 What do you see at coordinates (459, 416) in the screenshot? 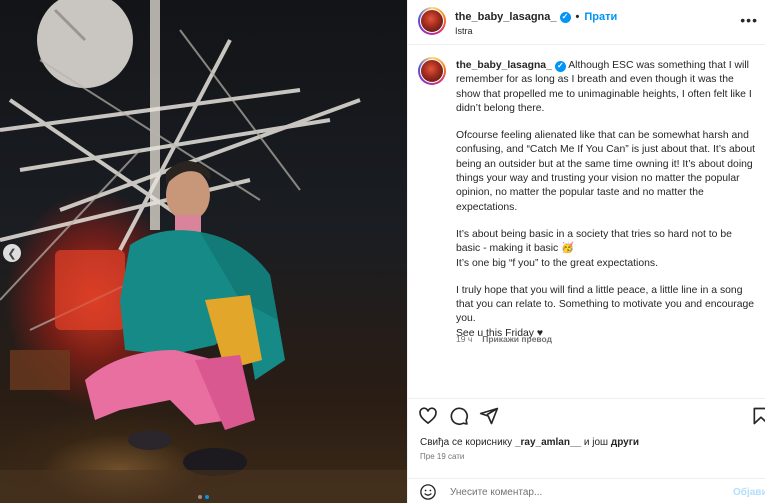
I see `comment-icon` at bounding box center [459, 416].